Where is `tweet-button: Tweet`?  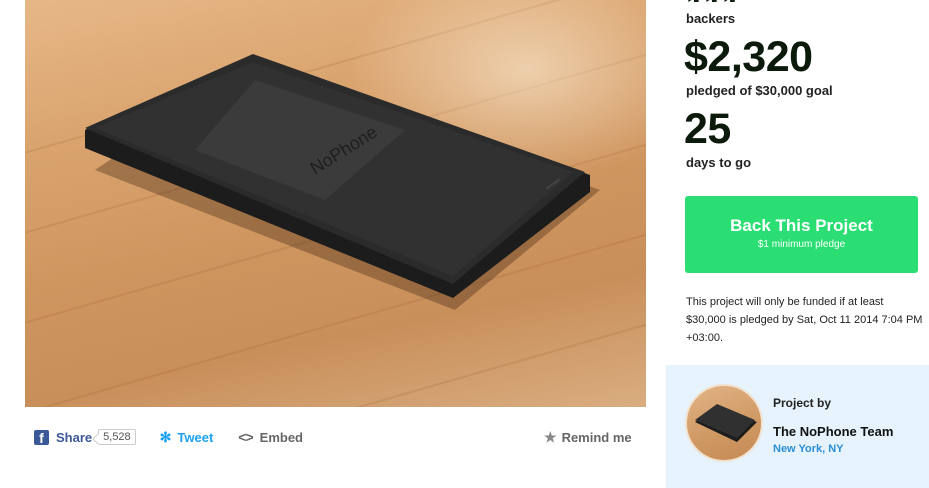 tweet-button: Tweet is located at coordinates (195, 437).